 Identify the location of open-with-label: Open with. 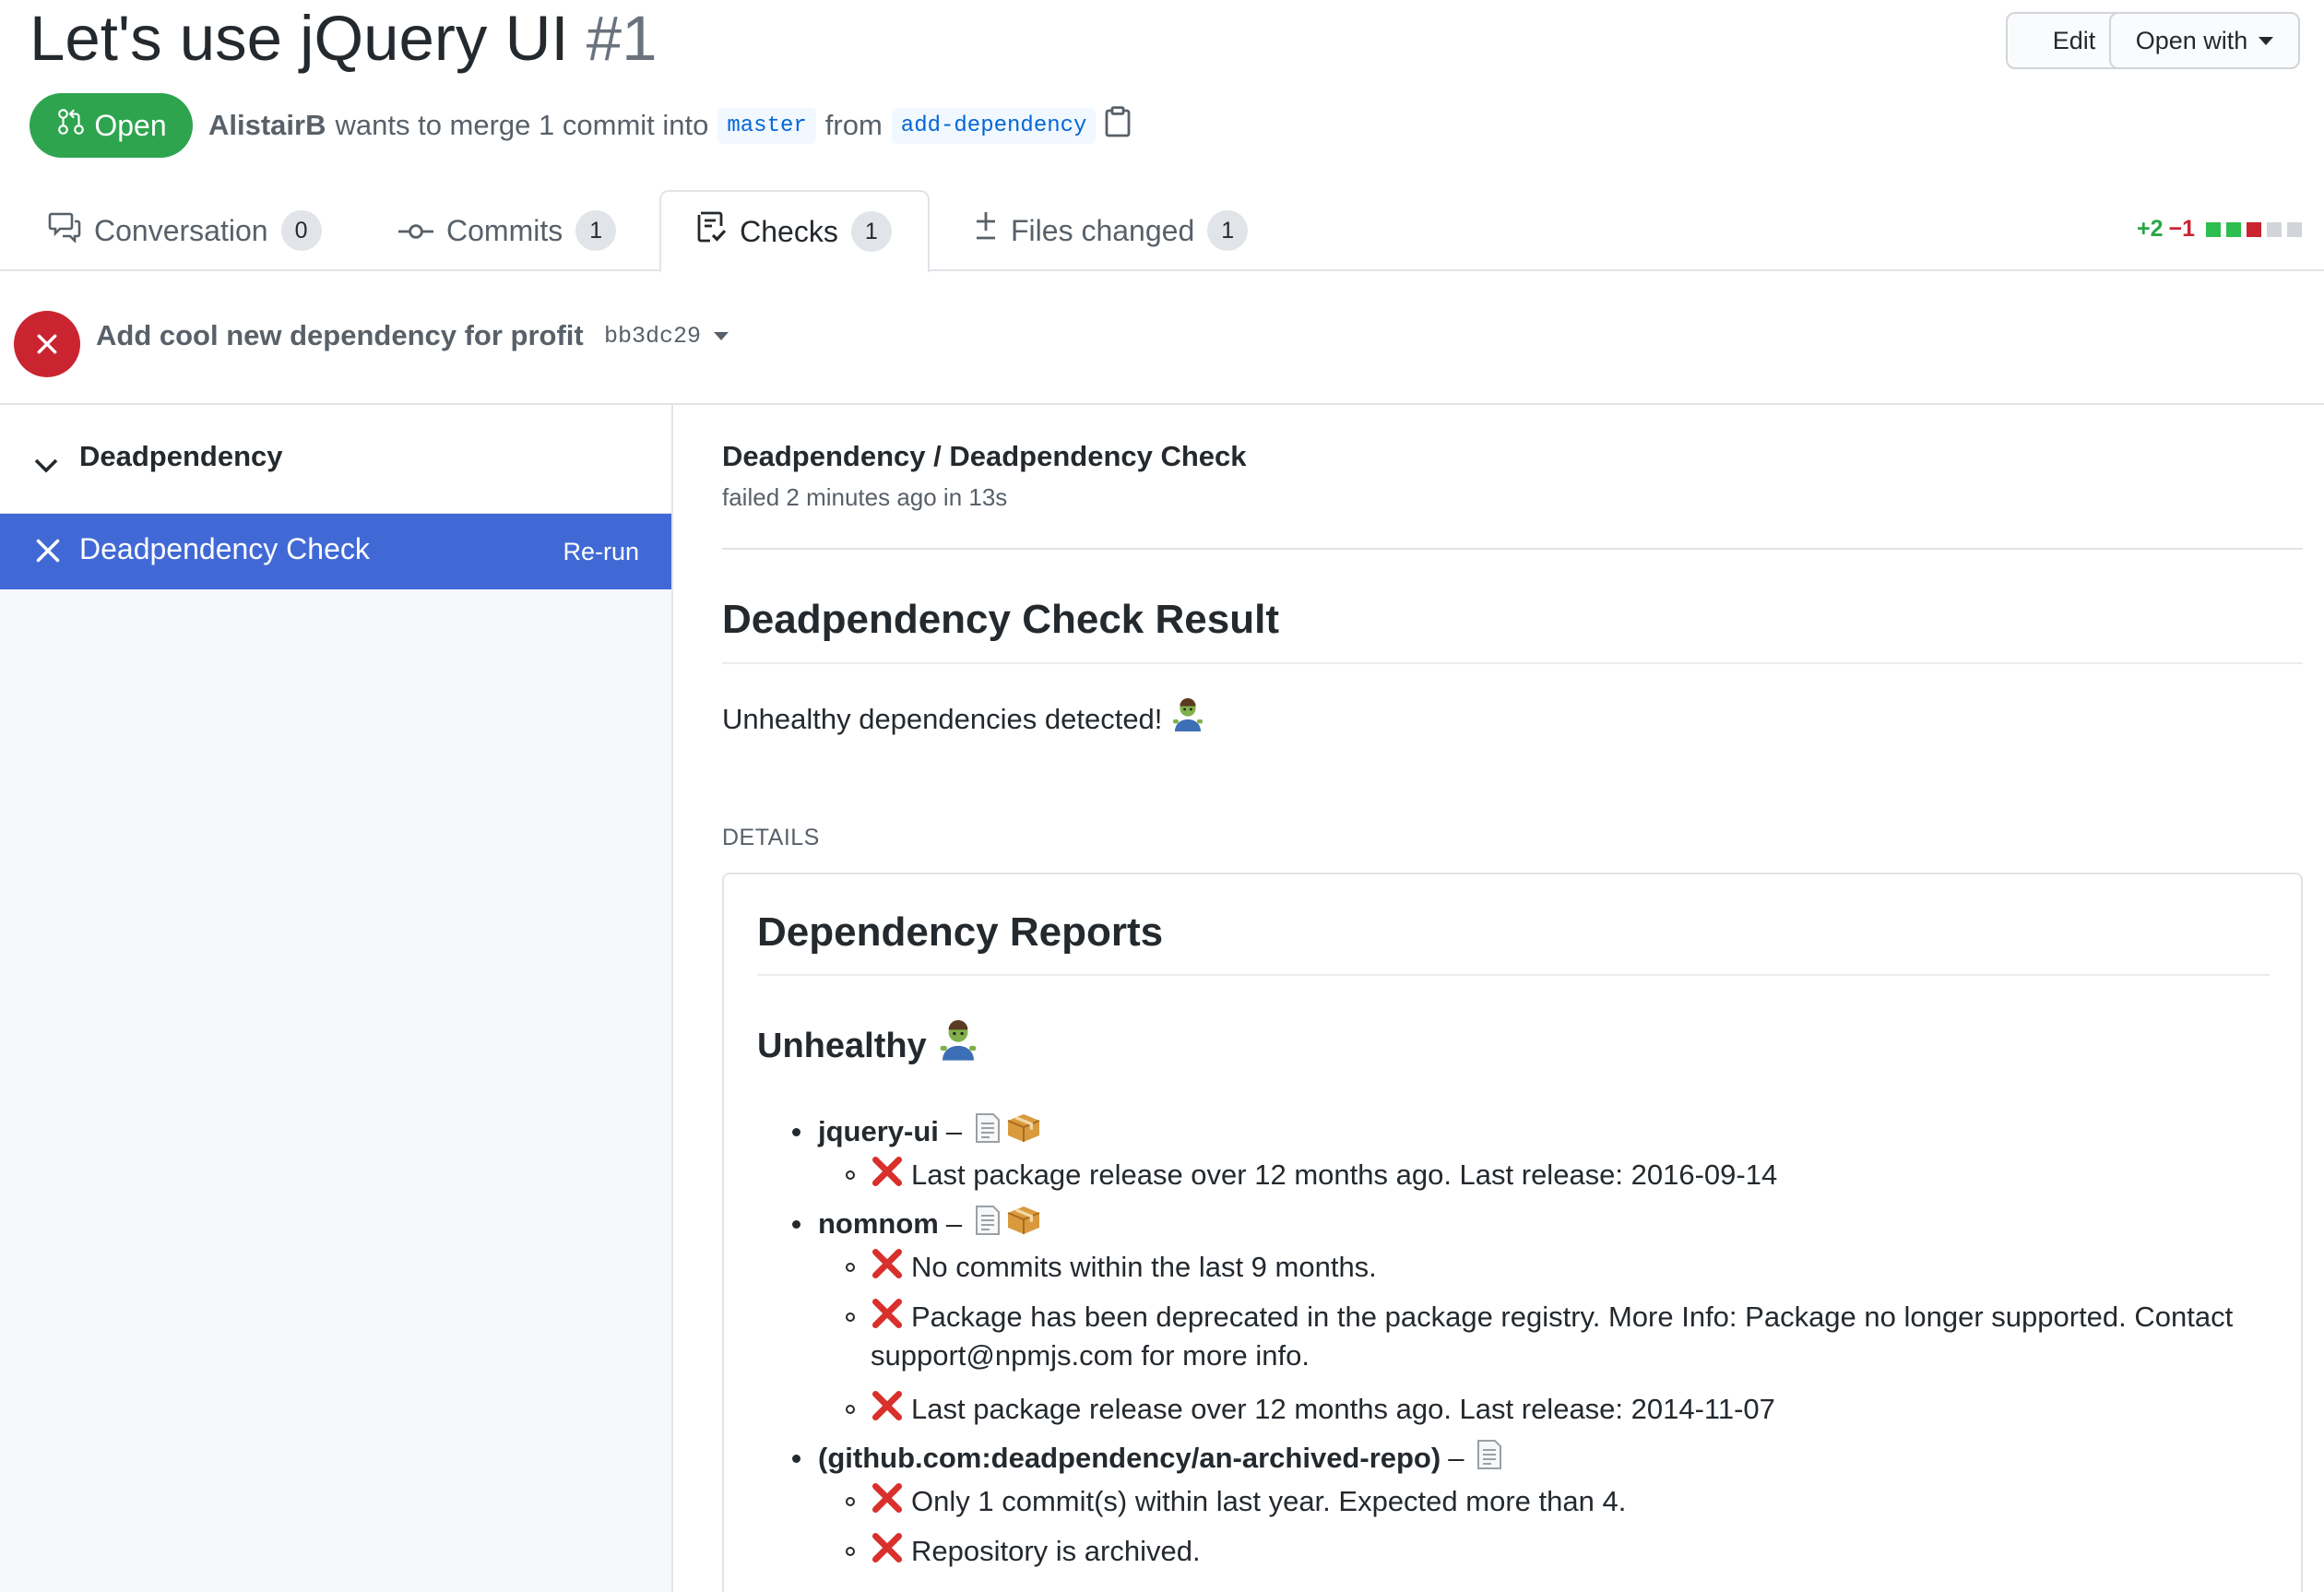
(2191, 40).